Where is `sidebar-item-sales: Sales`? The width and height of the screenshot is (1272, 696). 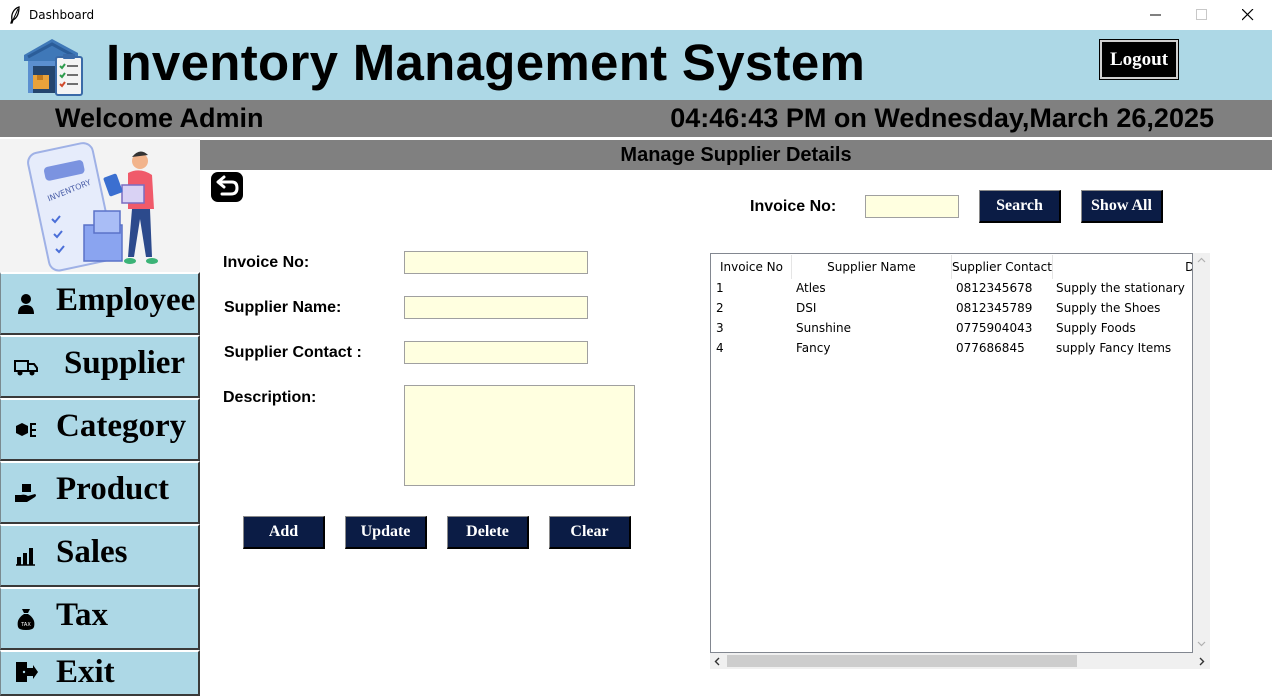
sidebar-item-sales: Sales is located at coordinates (100, 555).